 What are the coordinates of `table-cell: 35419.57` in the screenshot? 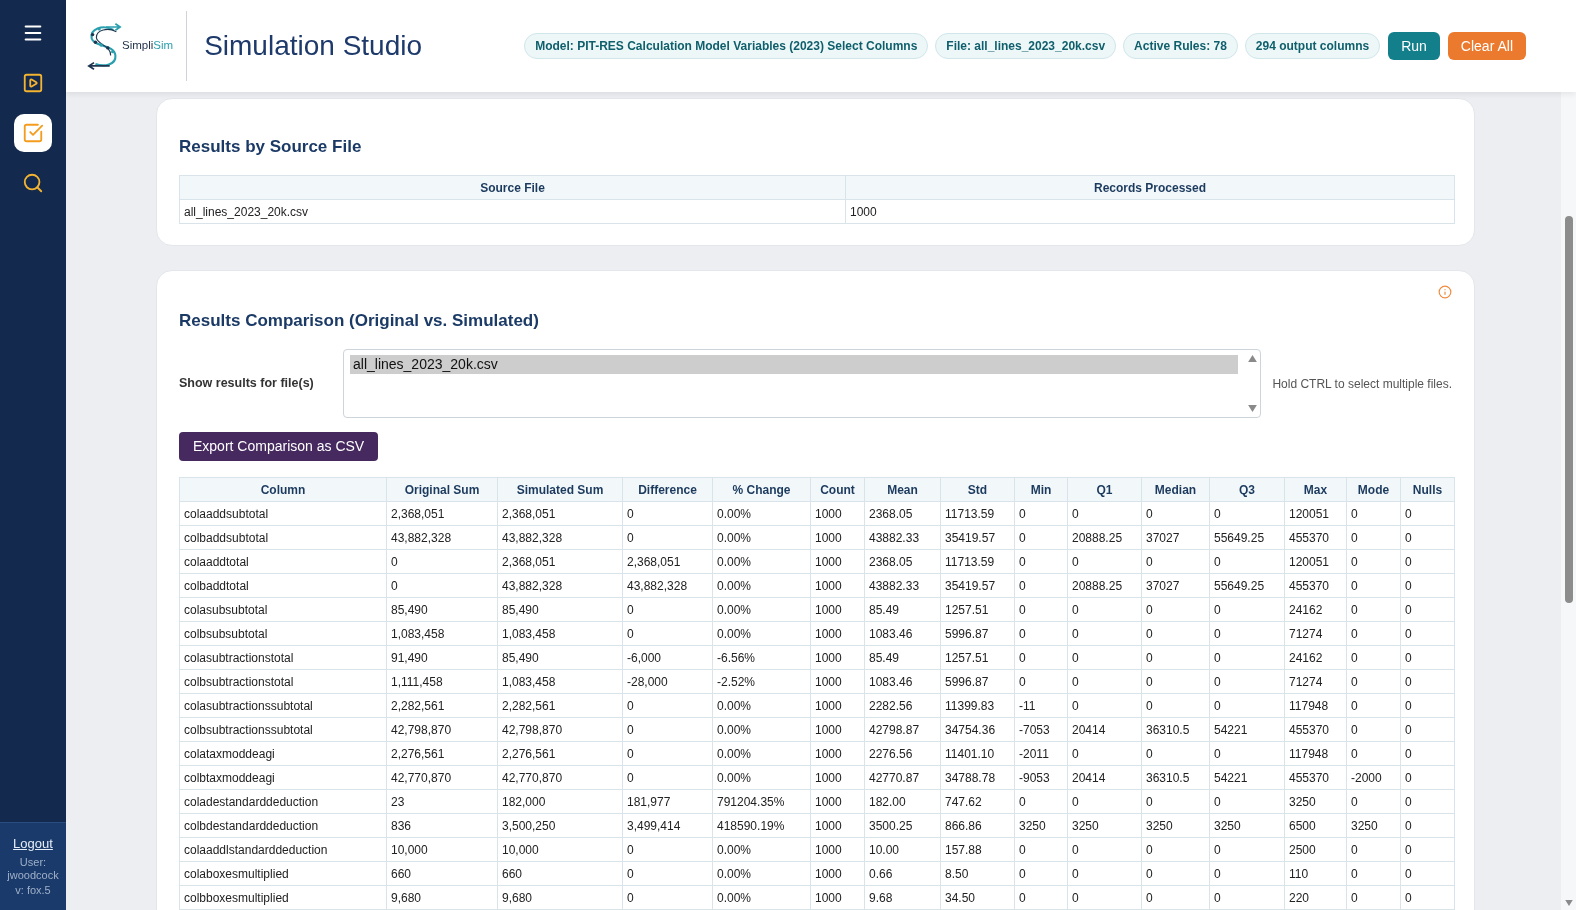 It's located at (977, 585).